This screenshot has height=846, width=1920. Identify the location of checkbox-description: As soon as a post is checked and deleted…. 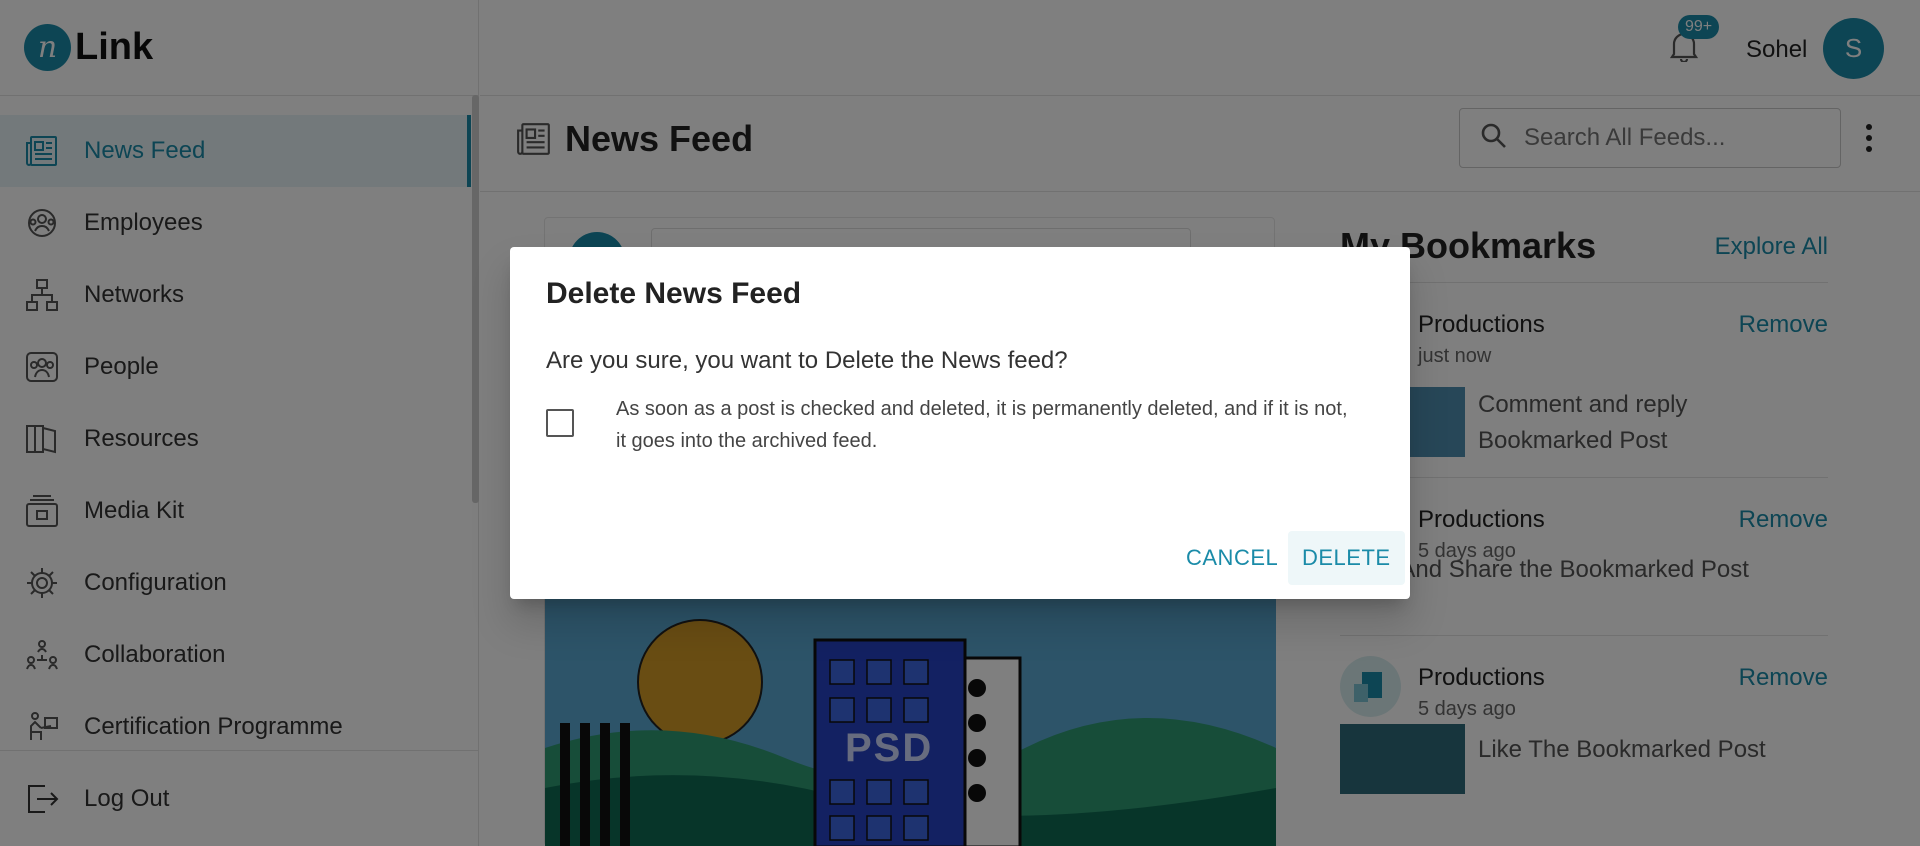
(982, 425).